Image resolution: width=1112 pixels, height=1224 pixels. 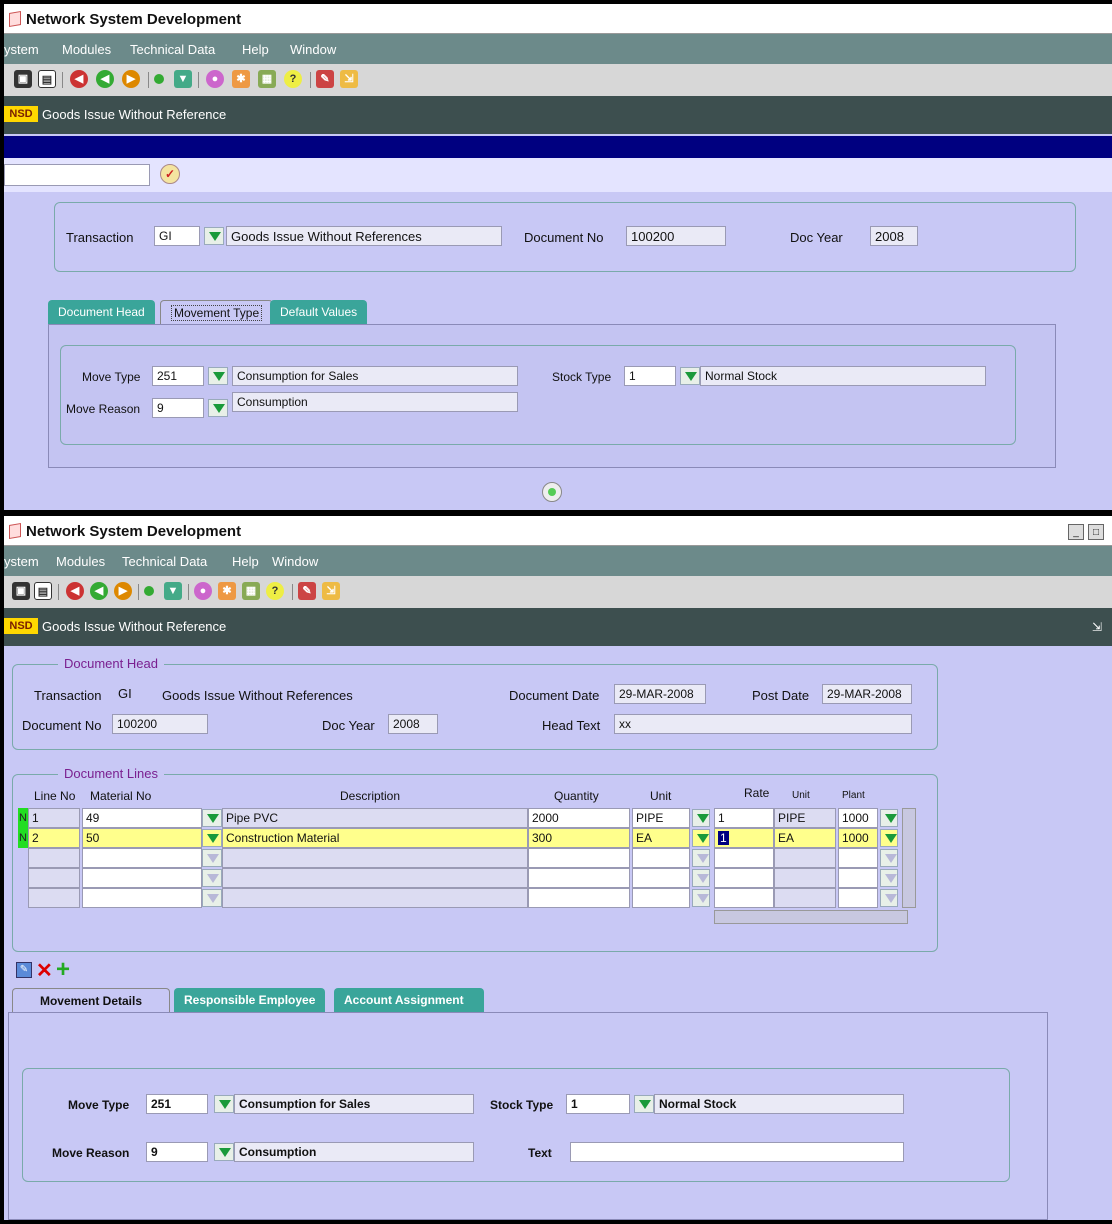 I want to click on lines-vertical-scrollbar, so click(x=909, y=858).